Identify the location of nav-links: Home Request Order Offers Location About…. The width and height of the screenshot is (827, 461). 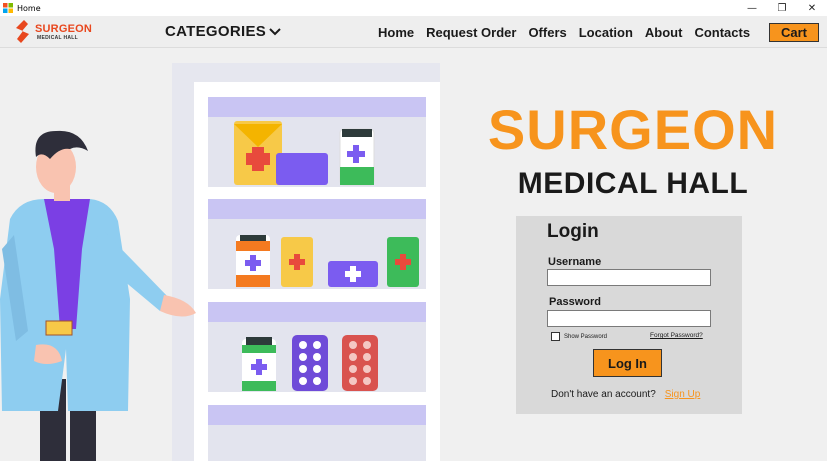
(570, 32).